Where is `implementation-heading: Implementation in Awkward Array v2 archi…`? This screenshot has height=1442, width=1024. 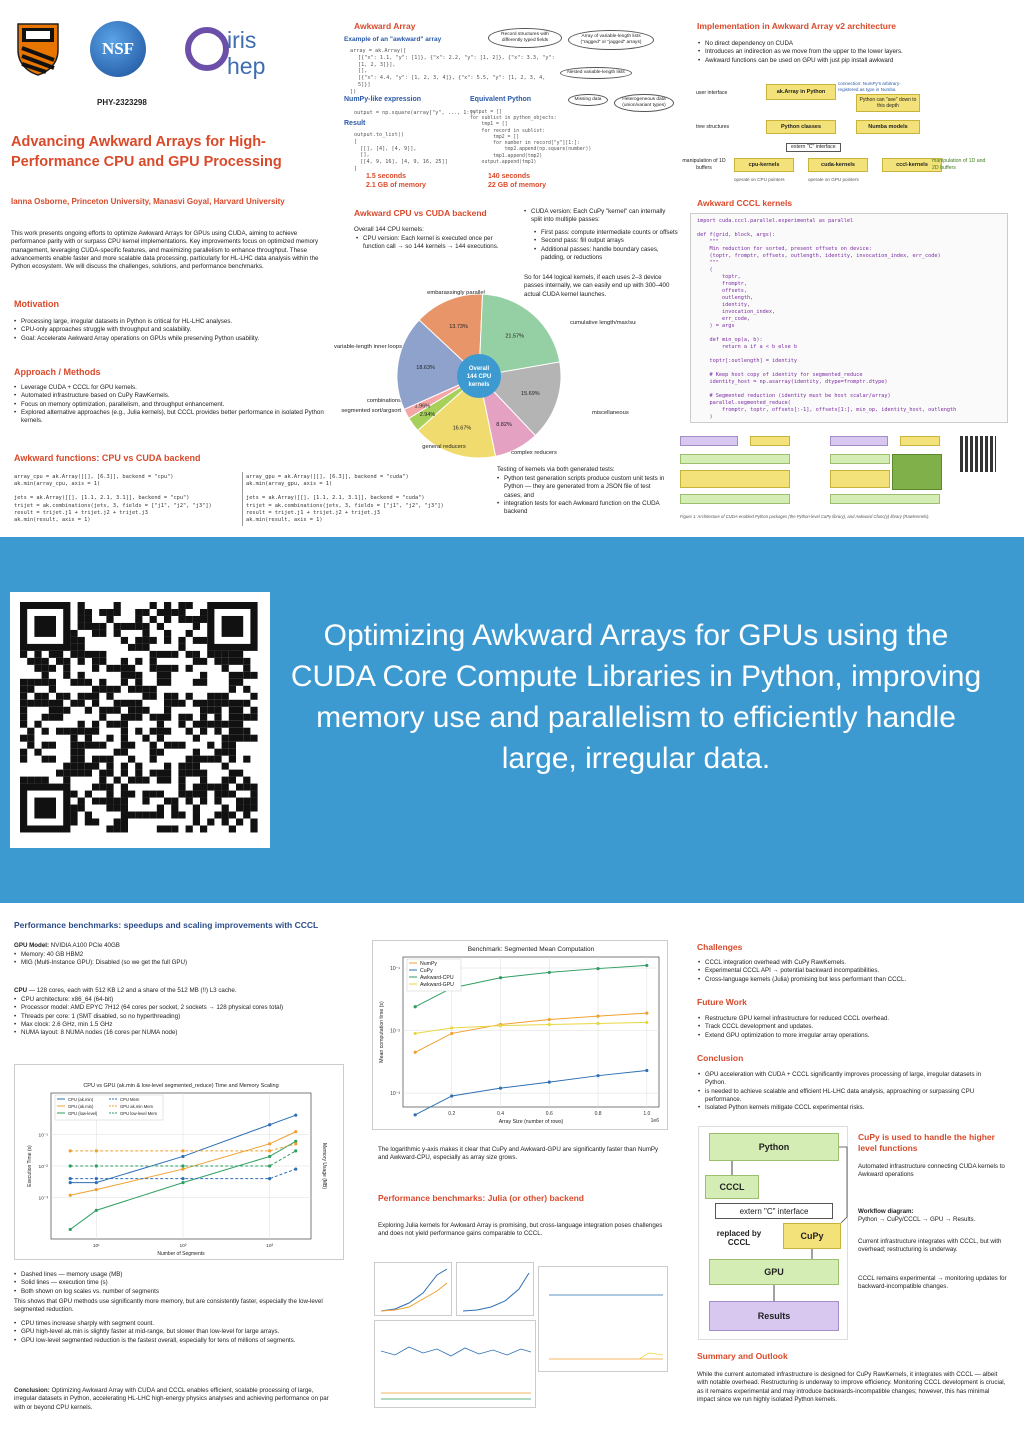
implementation-heading: Implementation in Awkward Array v2 archi… is located at coordinates (797, 26).